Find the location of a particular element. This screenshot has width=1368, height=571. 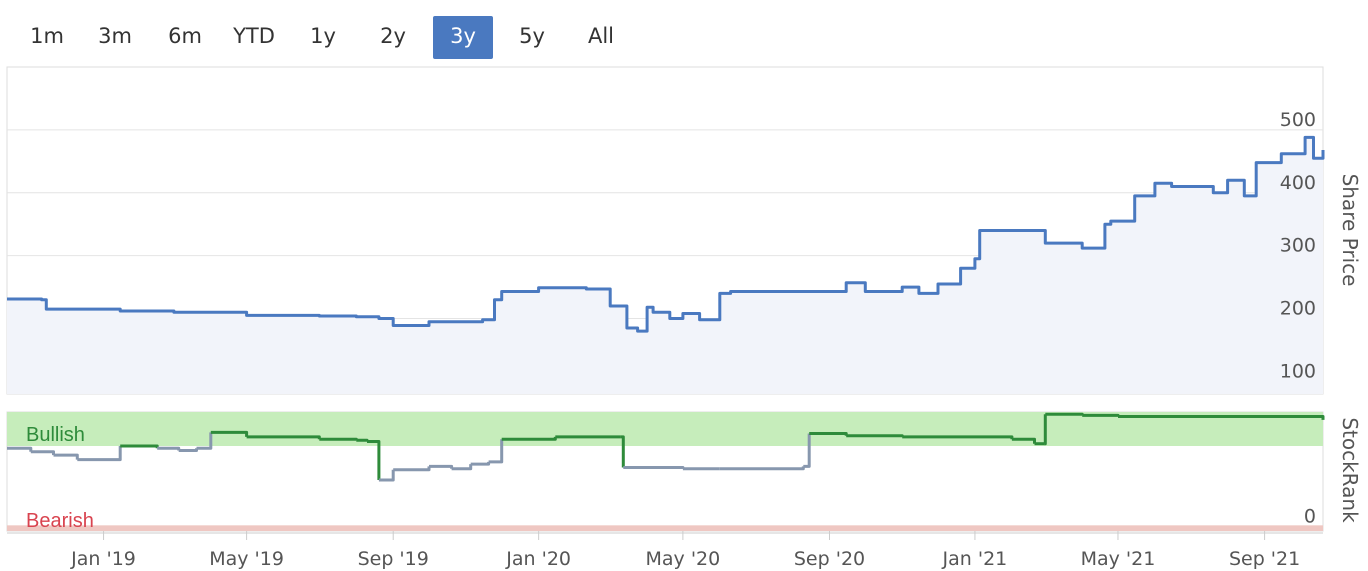

price-tick-label: 500 is located at coordinates (1298, 120).